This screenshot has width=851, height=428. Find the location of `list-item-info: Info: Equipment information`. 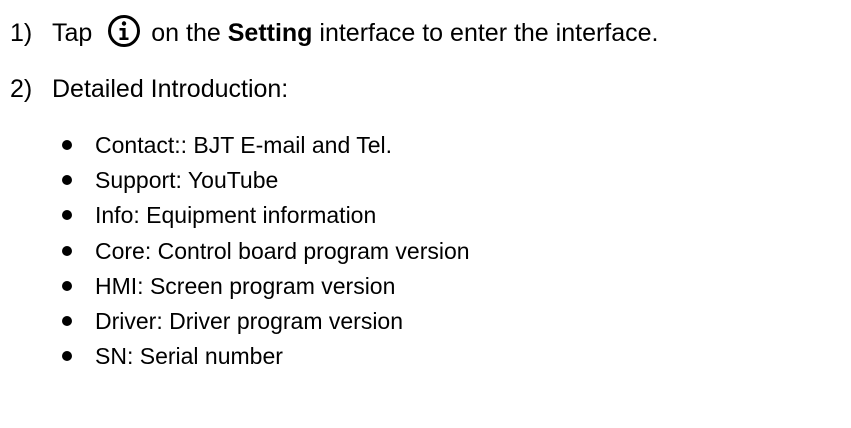

list-item-info: Info: Equipment information is located at coordinates (235, 215).